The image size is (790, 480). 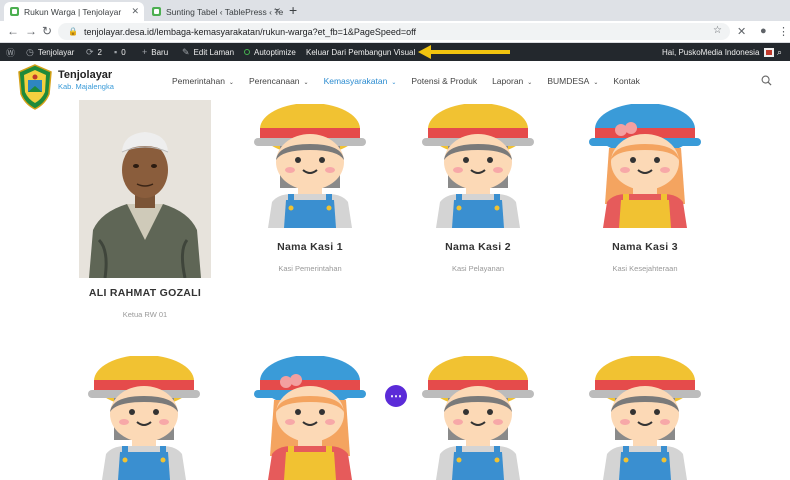 What do you see at coordinates (203, 81) in the screenshot?
I see `nav-item-pemerintahan: Pemerintahan ⌄` at bounding box center [203, 81].